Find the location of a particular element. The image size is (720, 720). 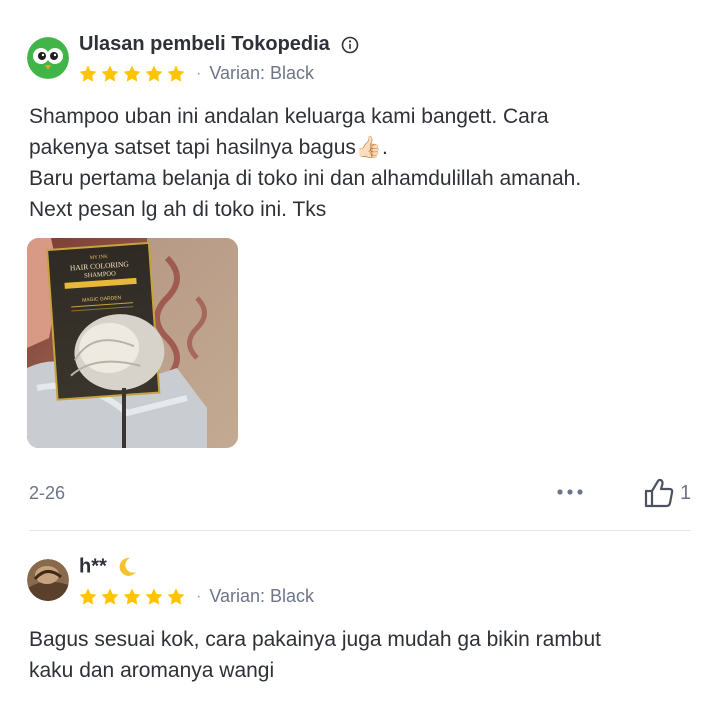

reviewer-name: Ulasan pembeli Tokopedia is located at coordinates (219, 44).